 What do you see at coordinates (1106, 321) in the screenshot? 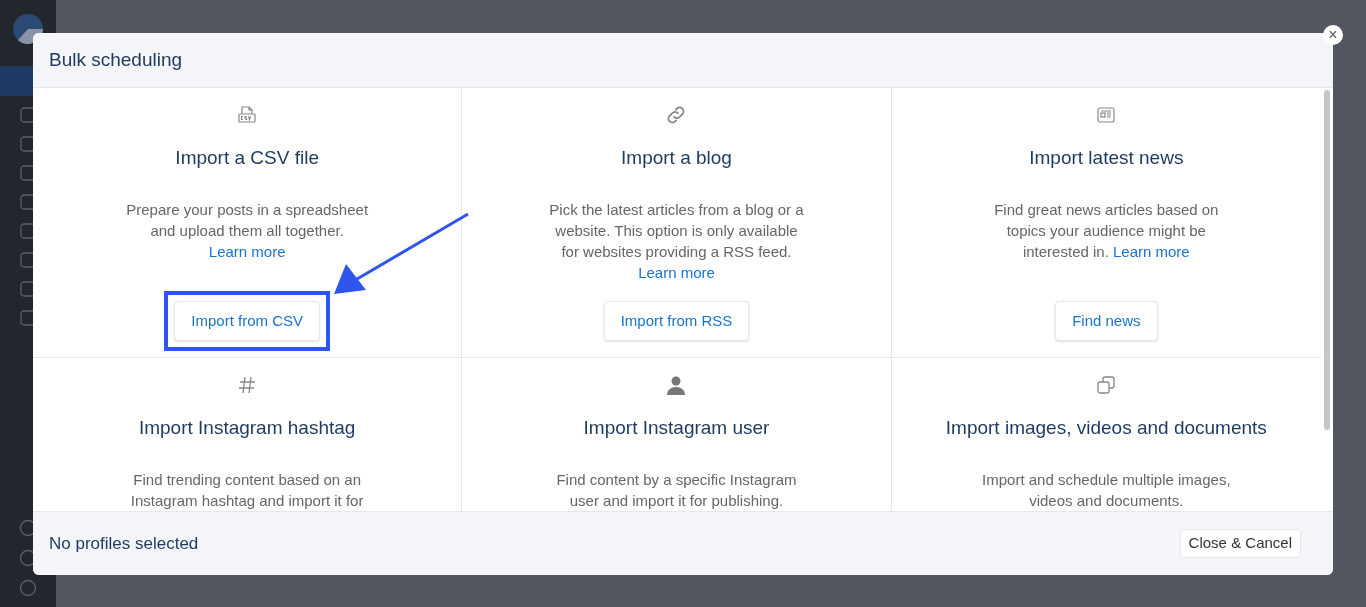
I see `import-button: Find news` at bounding box center [1106, 321].